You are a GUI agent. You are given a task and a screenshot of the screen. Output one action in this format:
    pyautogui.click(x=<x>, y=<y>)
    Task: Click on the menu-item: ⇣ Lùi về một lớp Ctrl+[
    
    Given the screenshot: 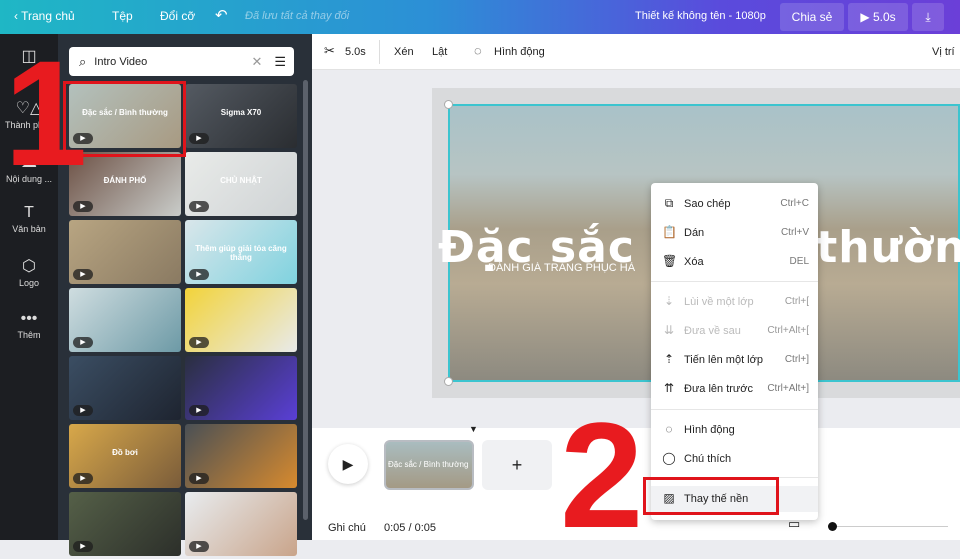 What is the action you would take?
    pyautogui.click(x=734, y=302)
    